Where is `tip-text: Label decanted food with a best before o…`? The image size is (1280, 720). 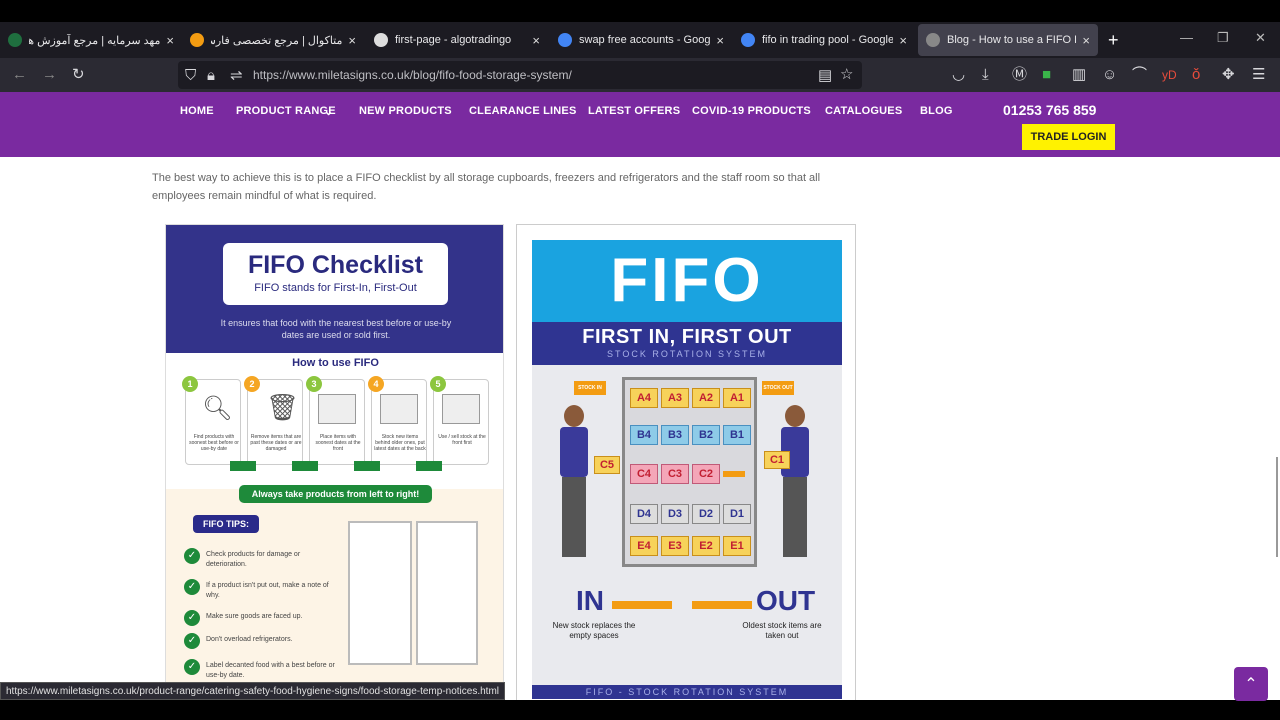
tip-text: Label decanted food with a best before o… is located at coordinates (270, 670).